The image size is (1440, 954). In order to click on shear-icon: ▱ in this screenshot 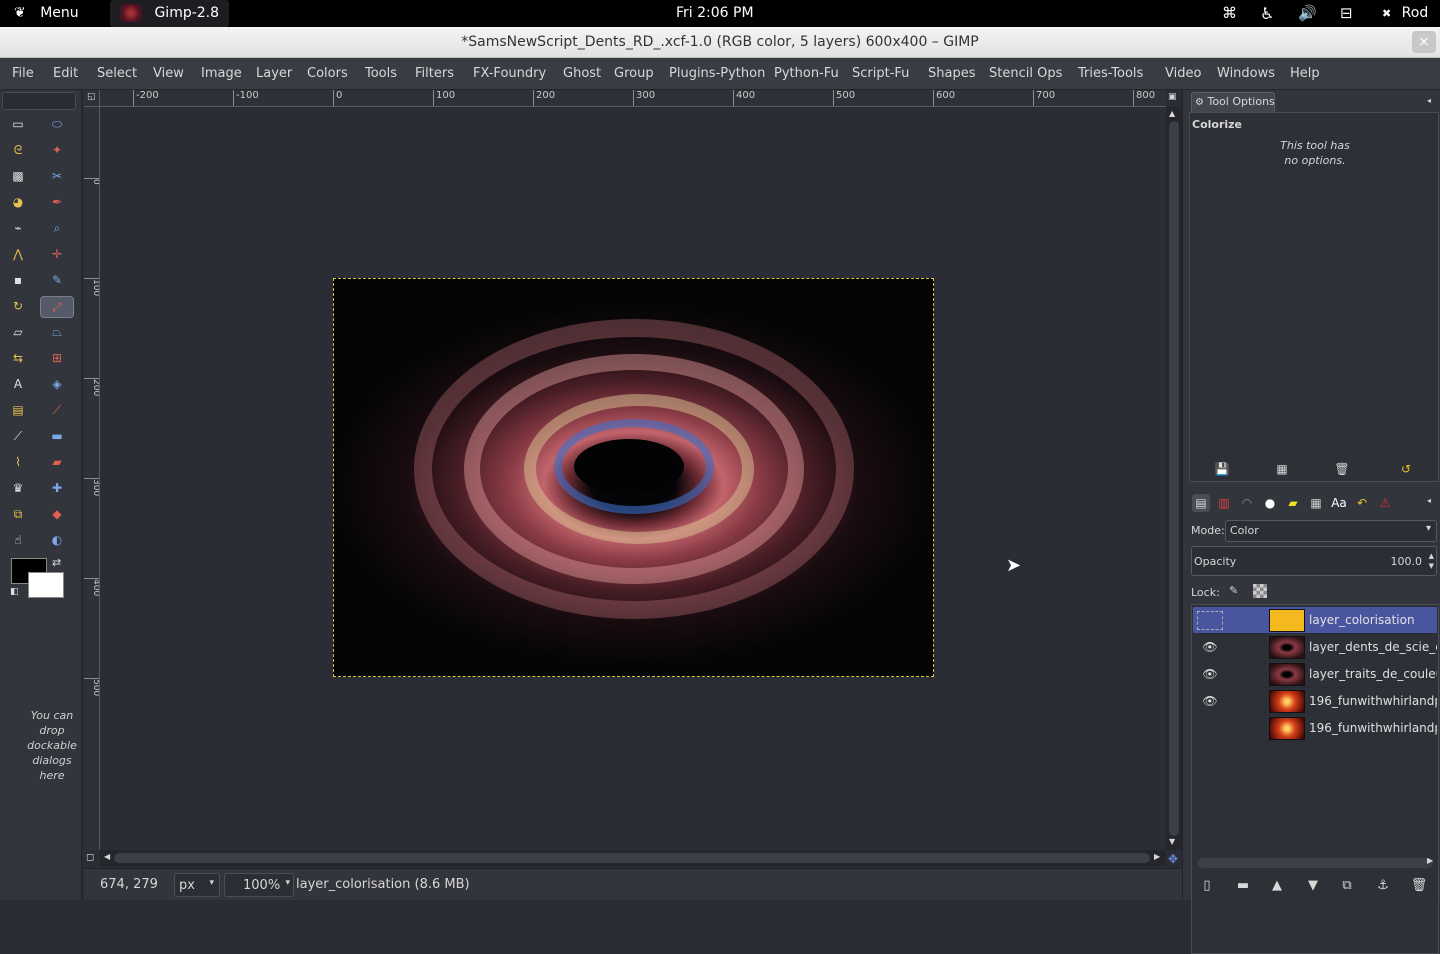, I will do `click(18, 332)`.